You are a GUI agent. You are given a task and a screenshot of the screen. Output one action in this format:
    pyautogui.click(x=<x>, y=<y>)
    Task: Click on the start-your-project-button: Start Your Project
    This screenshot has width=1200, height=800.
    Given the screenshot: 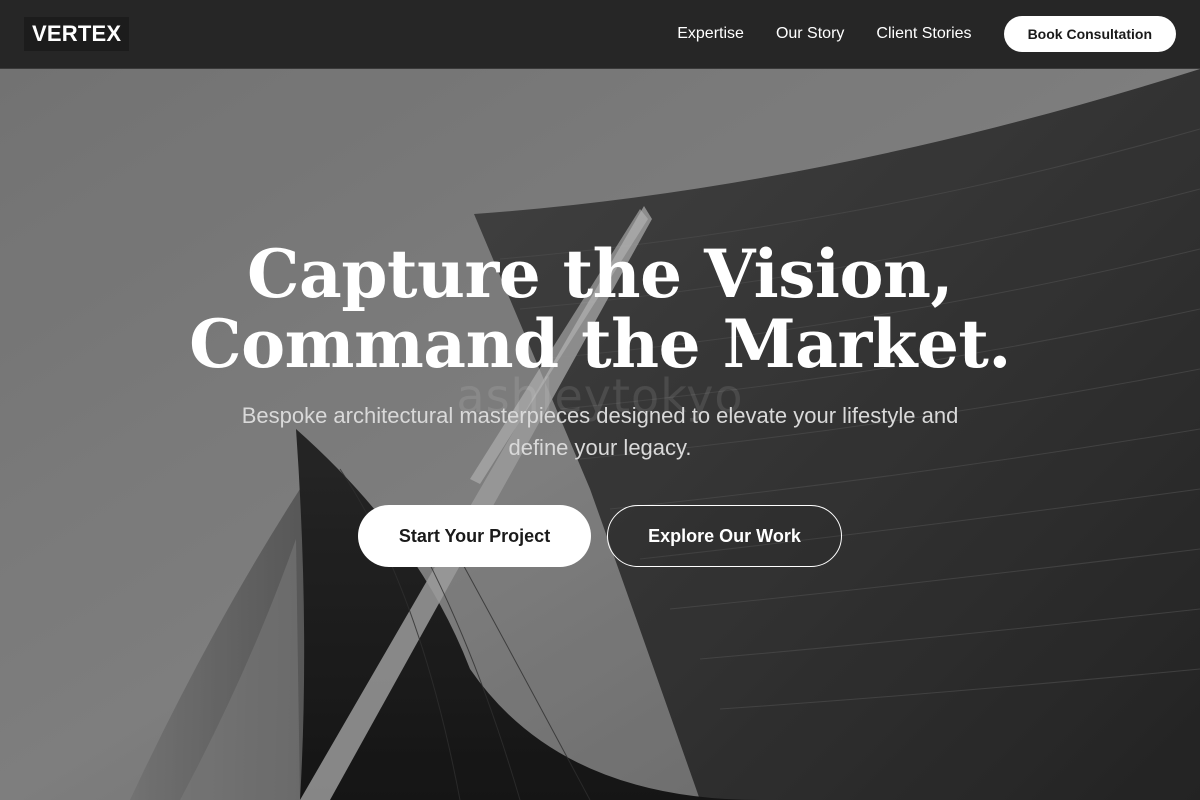 What is the action you would take?
    pyautogui.click(x=474, y=536)
    